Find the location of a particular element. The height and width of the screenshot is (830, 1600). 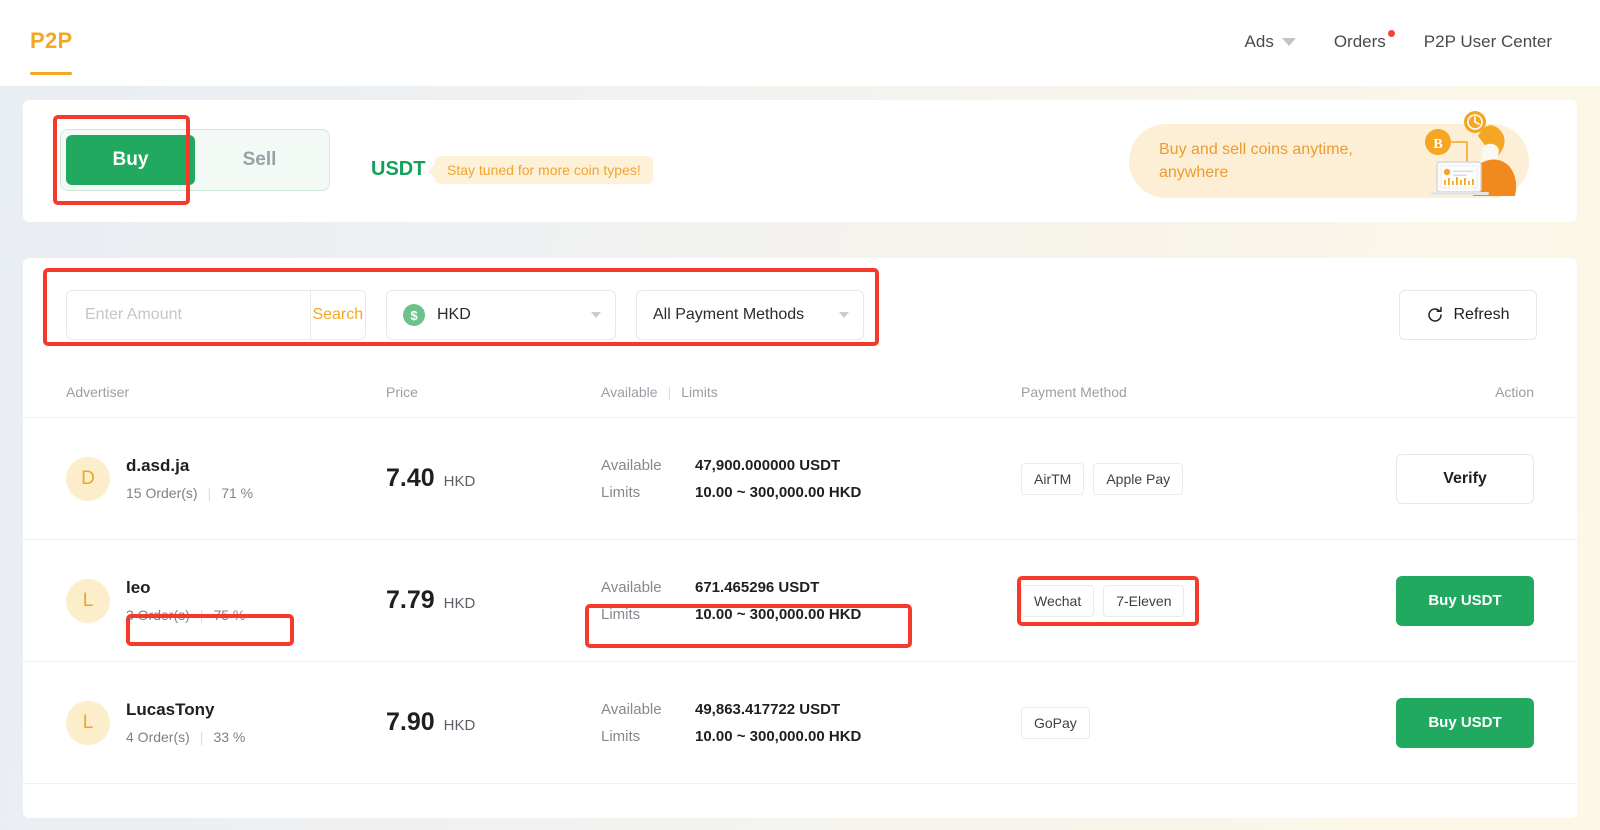

nav-item-orders-label: Orders is located at coordinates (1359, 41).